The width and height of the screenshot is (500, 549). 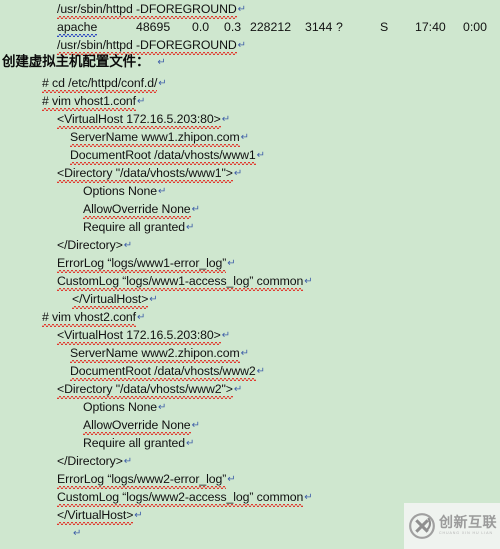 I want to click on line-text: DocumentRoot /data/vhosts/www1, so click(x=163, y=155).